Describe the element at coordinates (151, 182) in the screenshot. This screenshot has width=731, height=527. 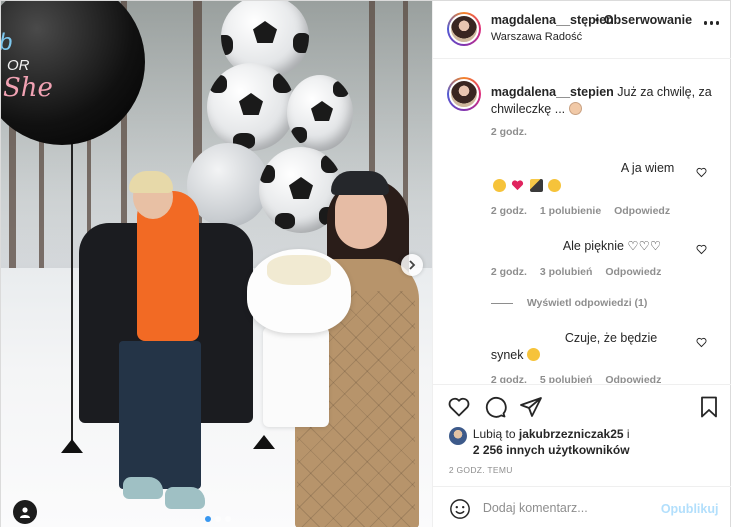
I see `man-hair` at that location.